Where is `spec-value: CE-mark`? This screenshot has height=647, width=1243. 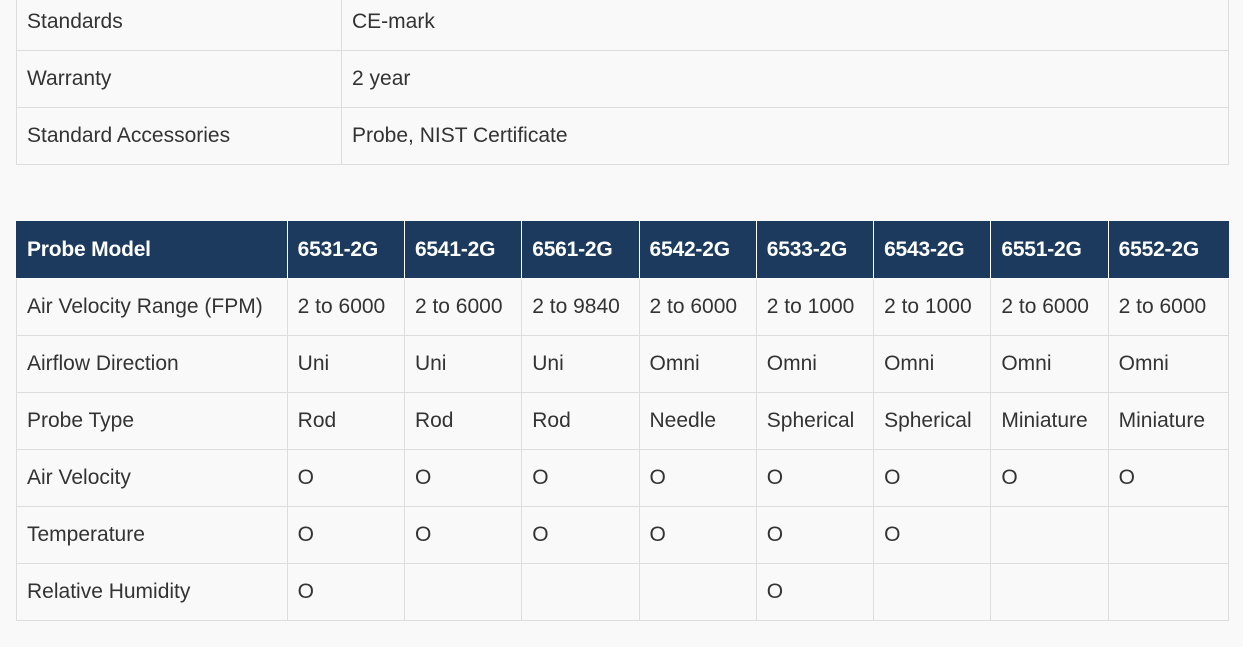 spec-value: CE-mark is located at coordinates (785, 25).